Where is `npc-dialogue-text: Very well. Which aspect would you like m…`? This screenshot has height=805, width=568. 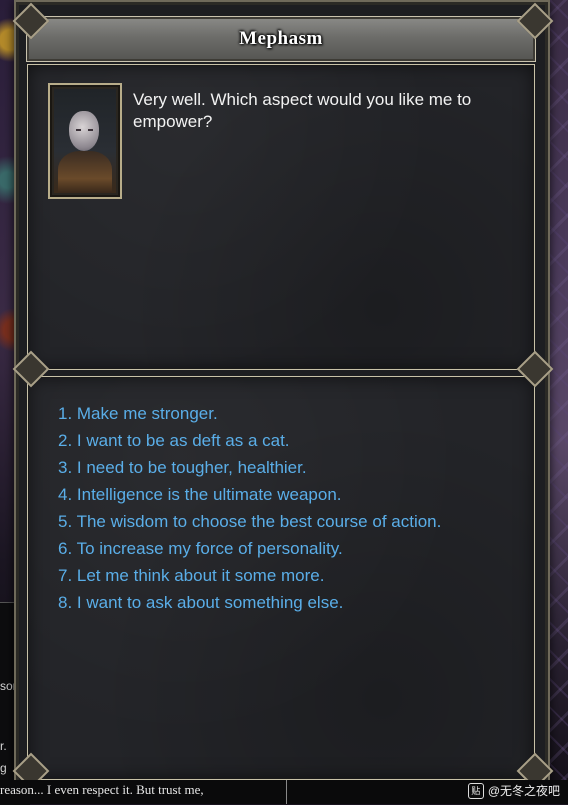
npc-dialogue-text: Very well. Which aspect would you like m… is located at coordinates (302, 110).